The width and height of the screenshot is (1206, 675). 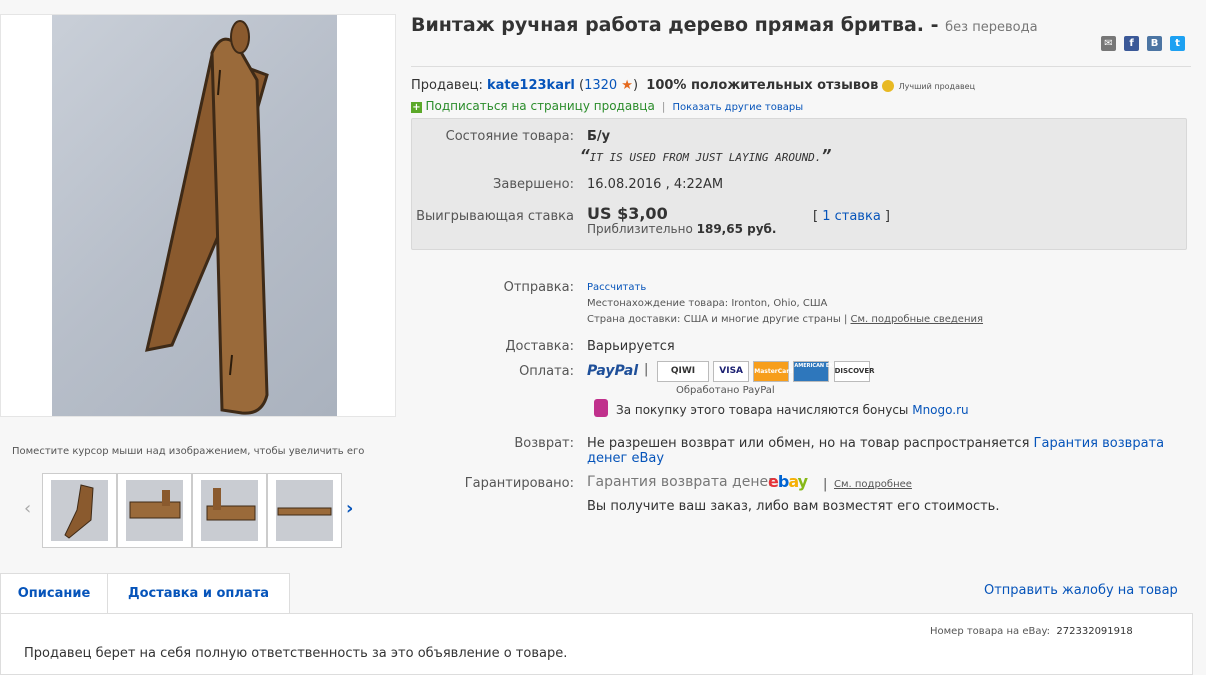 What do you see at coordinates (546, 371) in the screenshot?
I see `payment-label: Оплата:` at bounding box center [546, 371].